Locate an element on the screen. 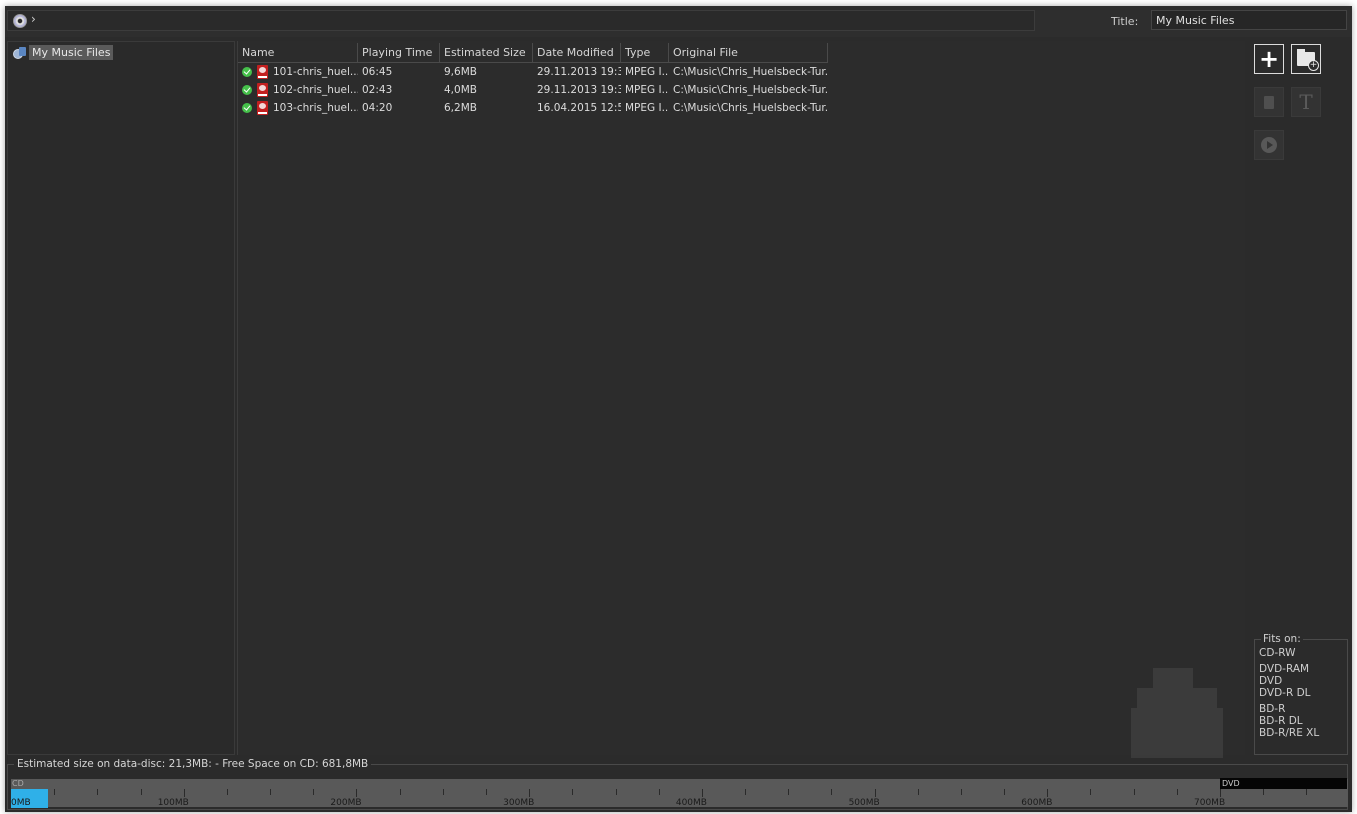 The width and height of the screenshot is (1357, 814). play-icon is located at coordinates (1269, 145).